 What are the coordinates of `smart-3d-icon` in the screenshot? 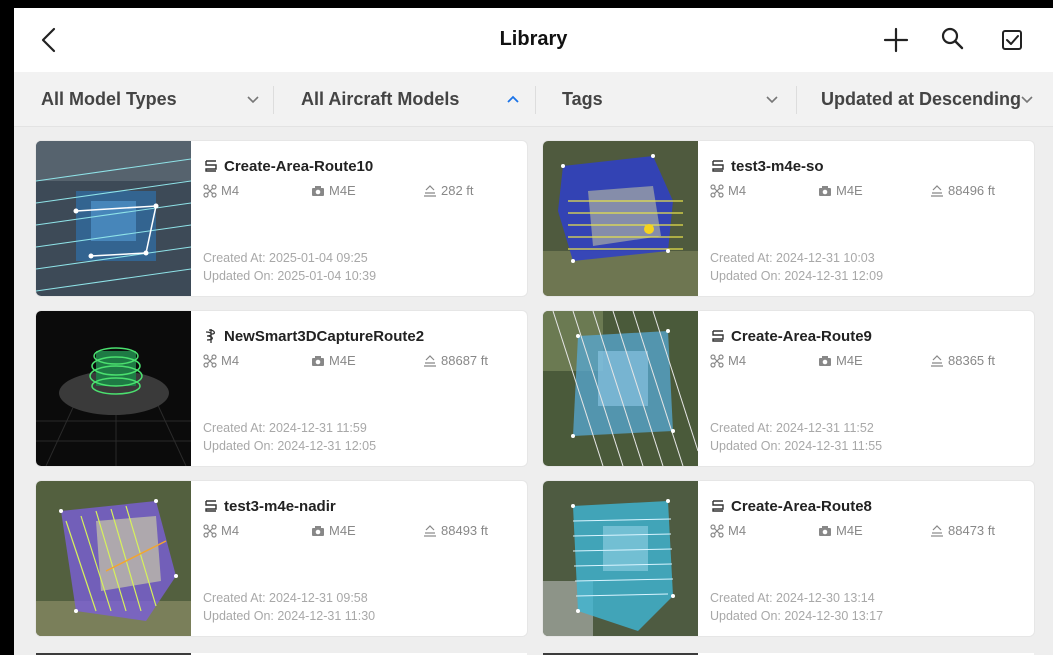 It's located at (210, 336).